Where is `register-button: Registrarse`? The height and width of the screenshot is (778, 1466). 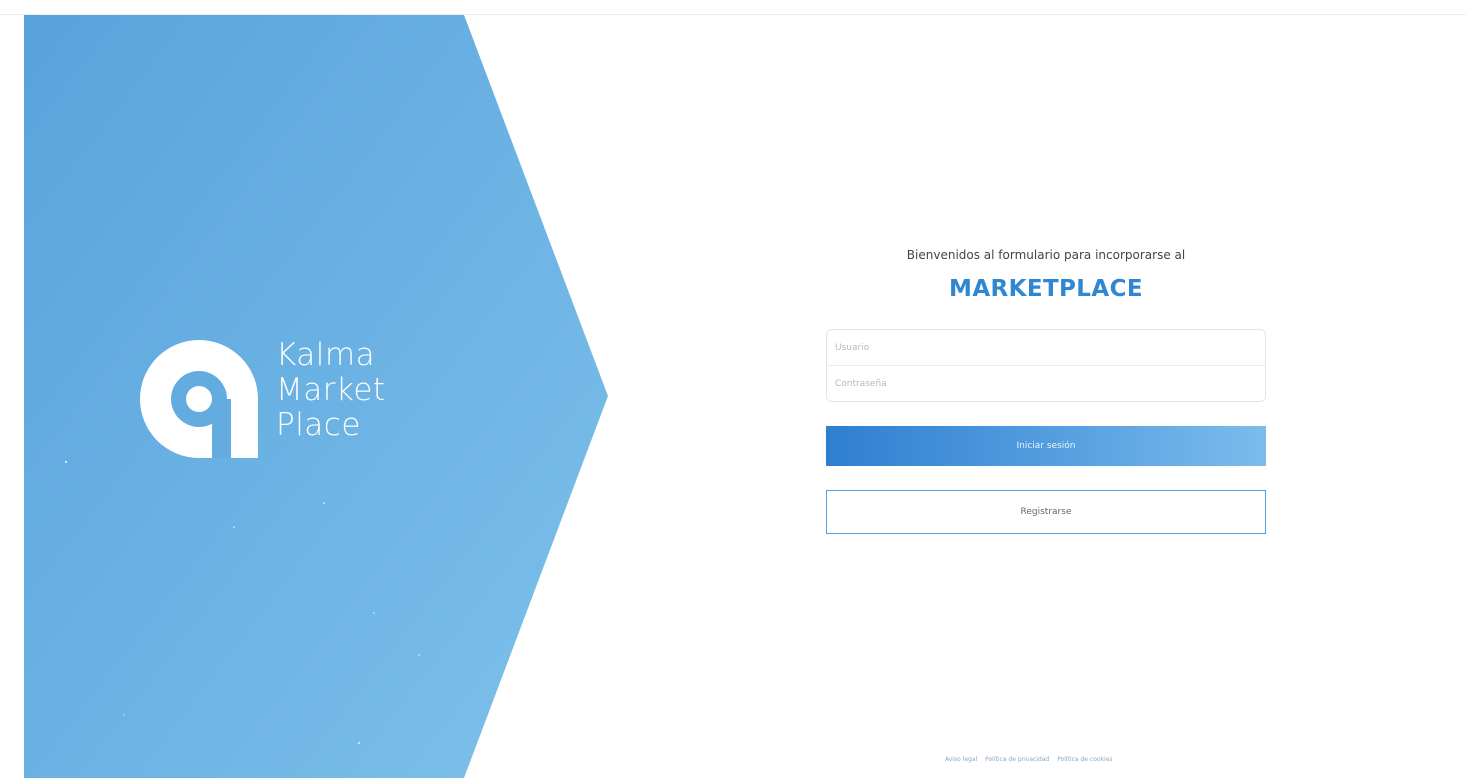
register-button: Registrarse is located at coordinates (1046, 512).